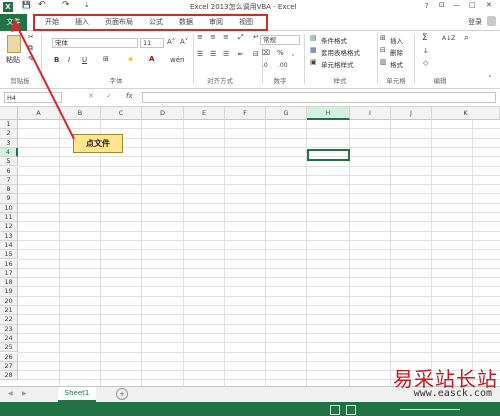 The height and width of the screenshot is (416, 500). I want to click on format-cells-icon: ▥, so click(383, 62).